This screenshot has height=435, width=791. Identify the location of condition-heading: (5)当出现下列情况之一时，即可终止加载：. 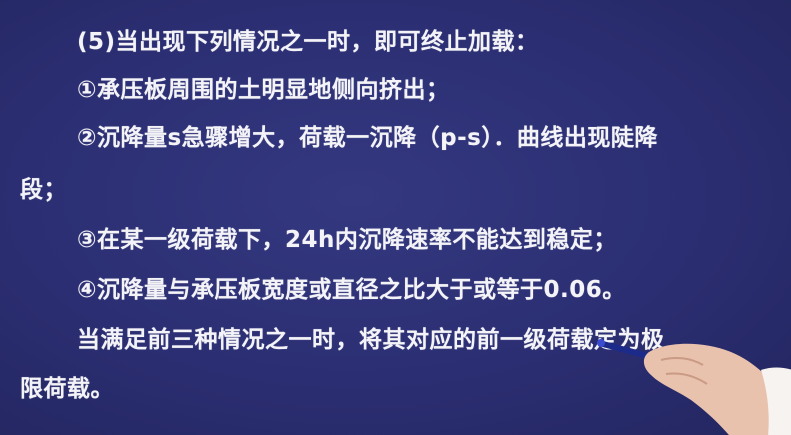
(308, 42).